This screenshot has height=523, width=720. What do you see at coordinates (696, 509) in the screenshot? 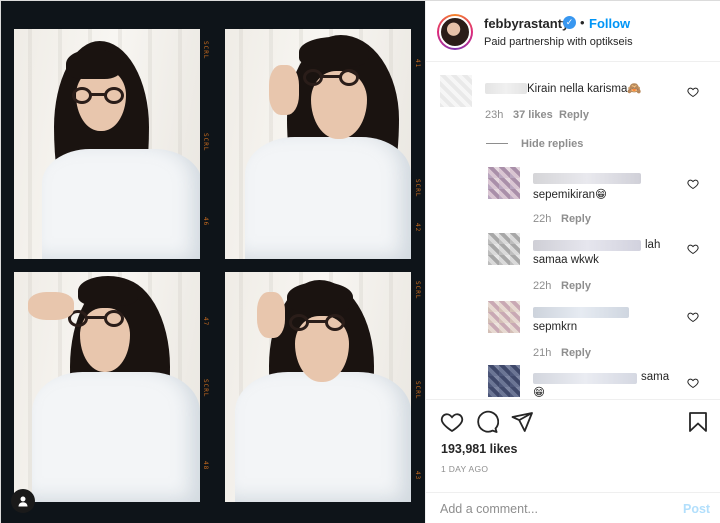
I see `post-comment-button: Post` at bounding box center [696, 509].